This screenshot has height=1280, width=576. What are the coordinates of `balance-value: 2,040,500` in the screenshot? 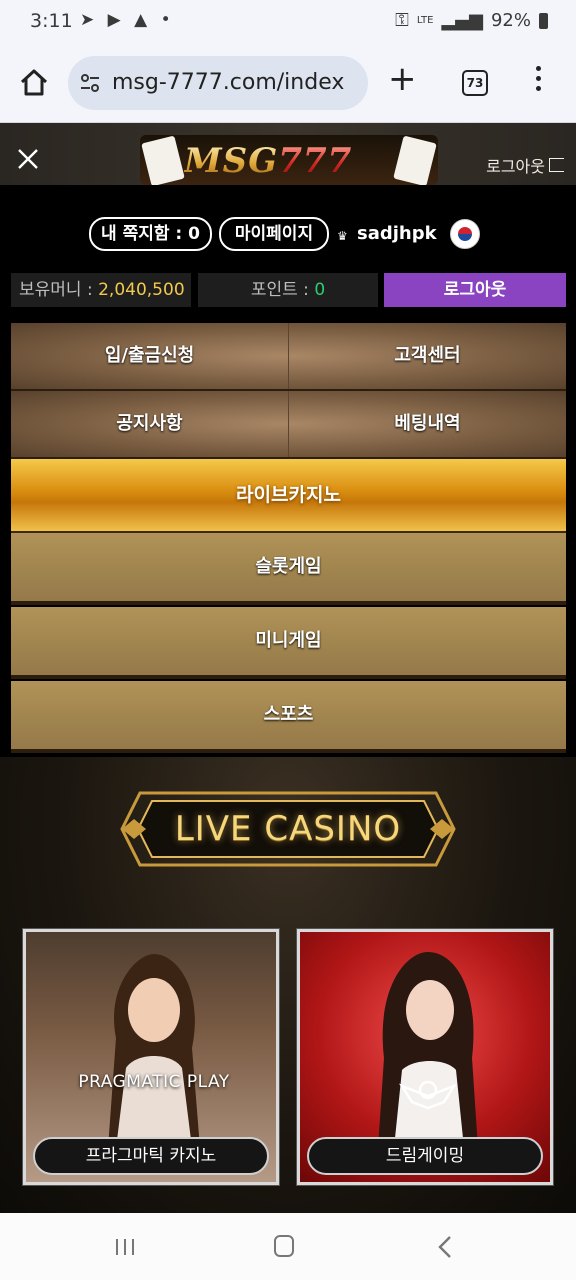 It's located at (141, 290).